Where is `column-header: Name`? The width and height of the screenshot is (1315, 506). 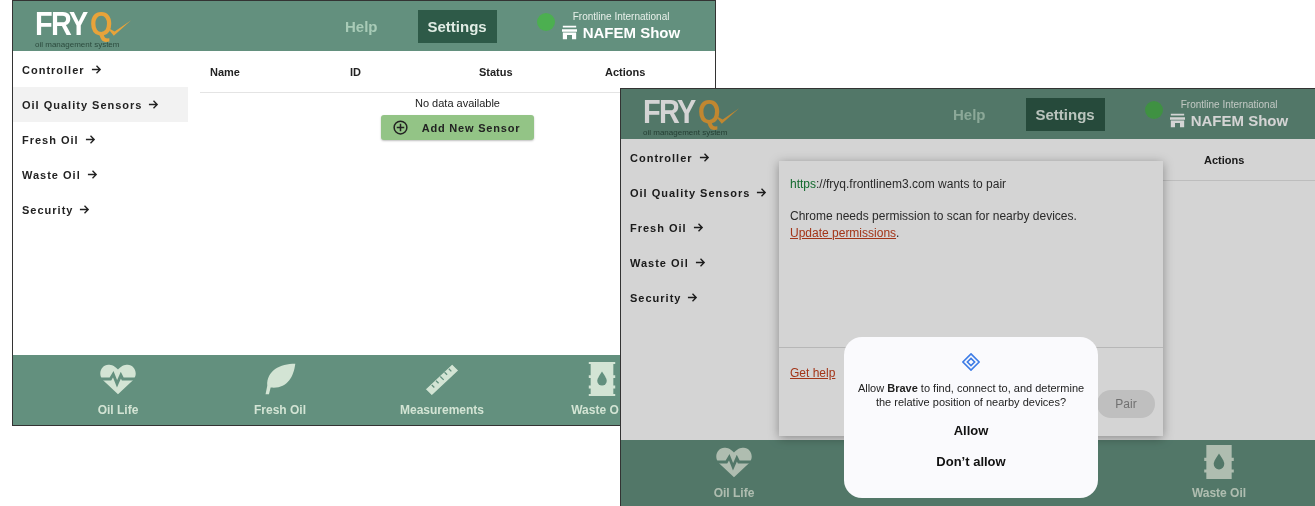
column-header: Name is located at coordinates (225, 71).